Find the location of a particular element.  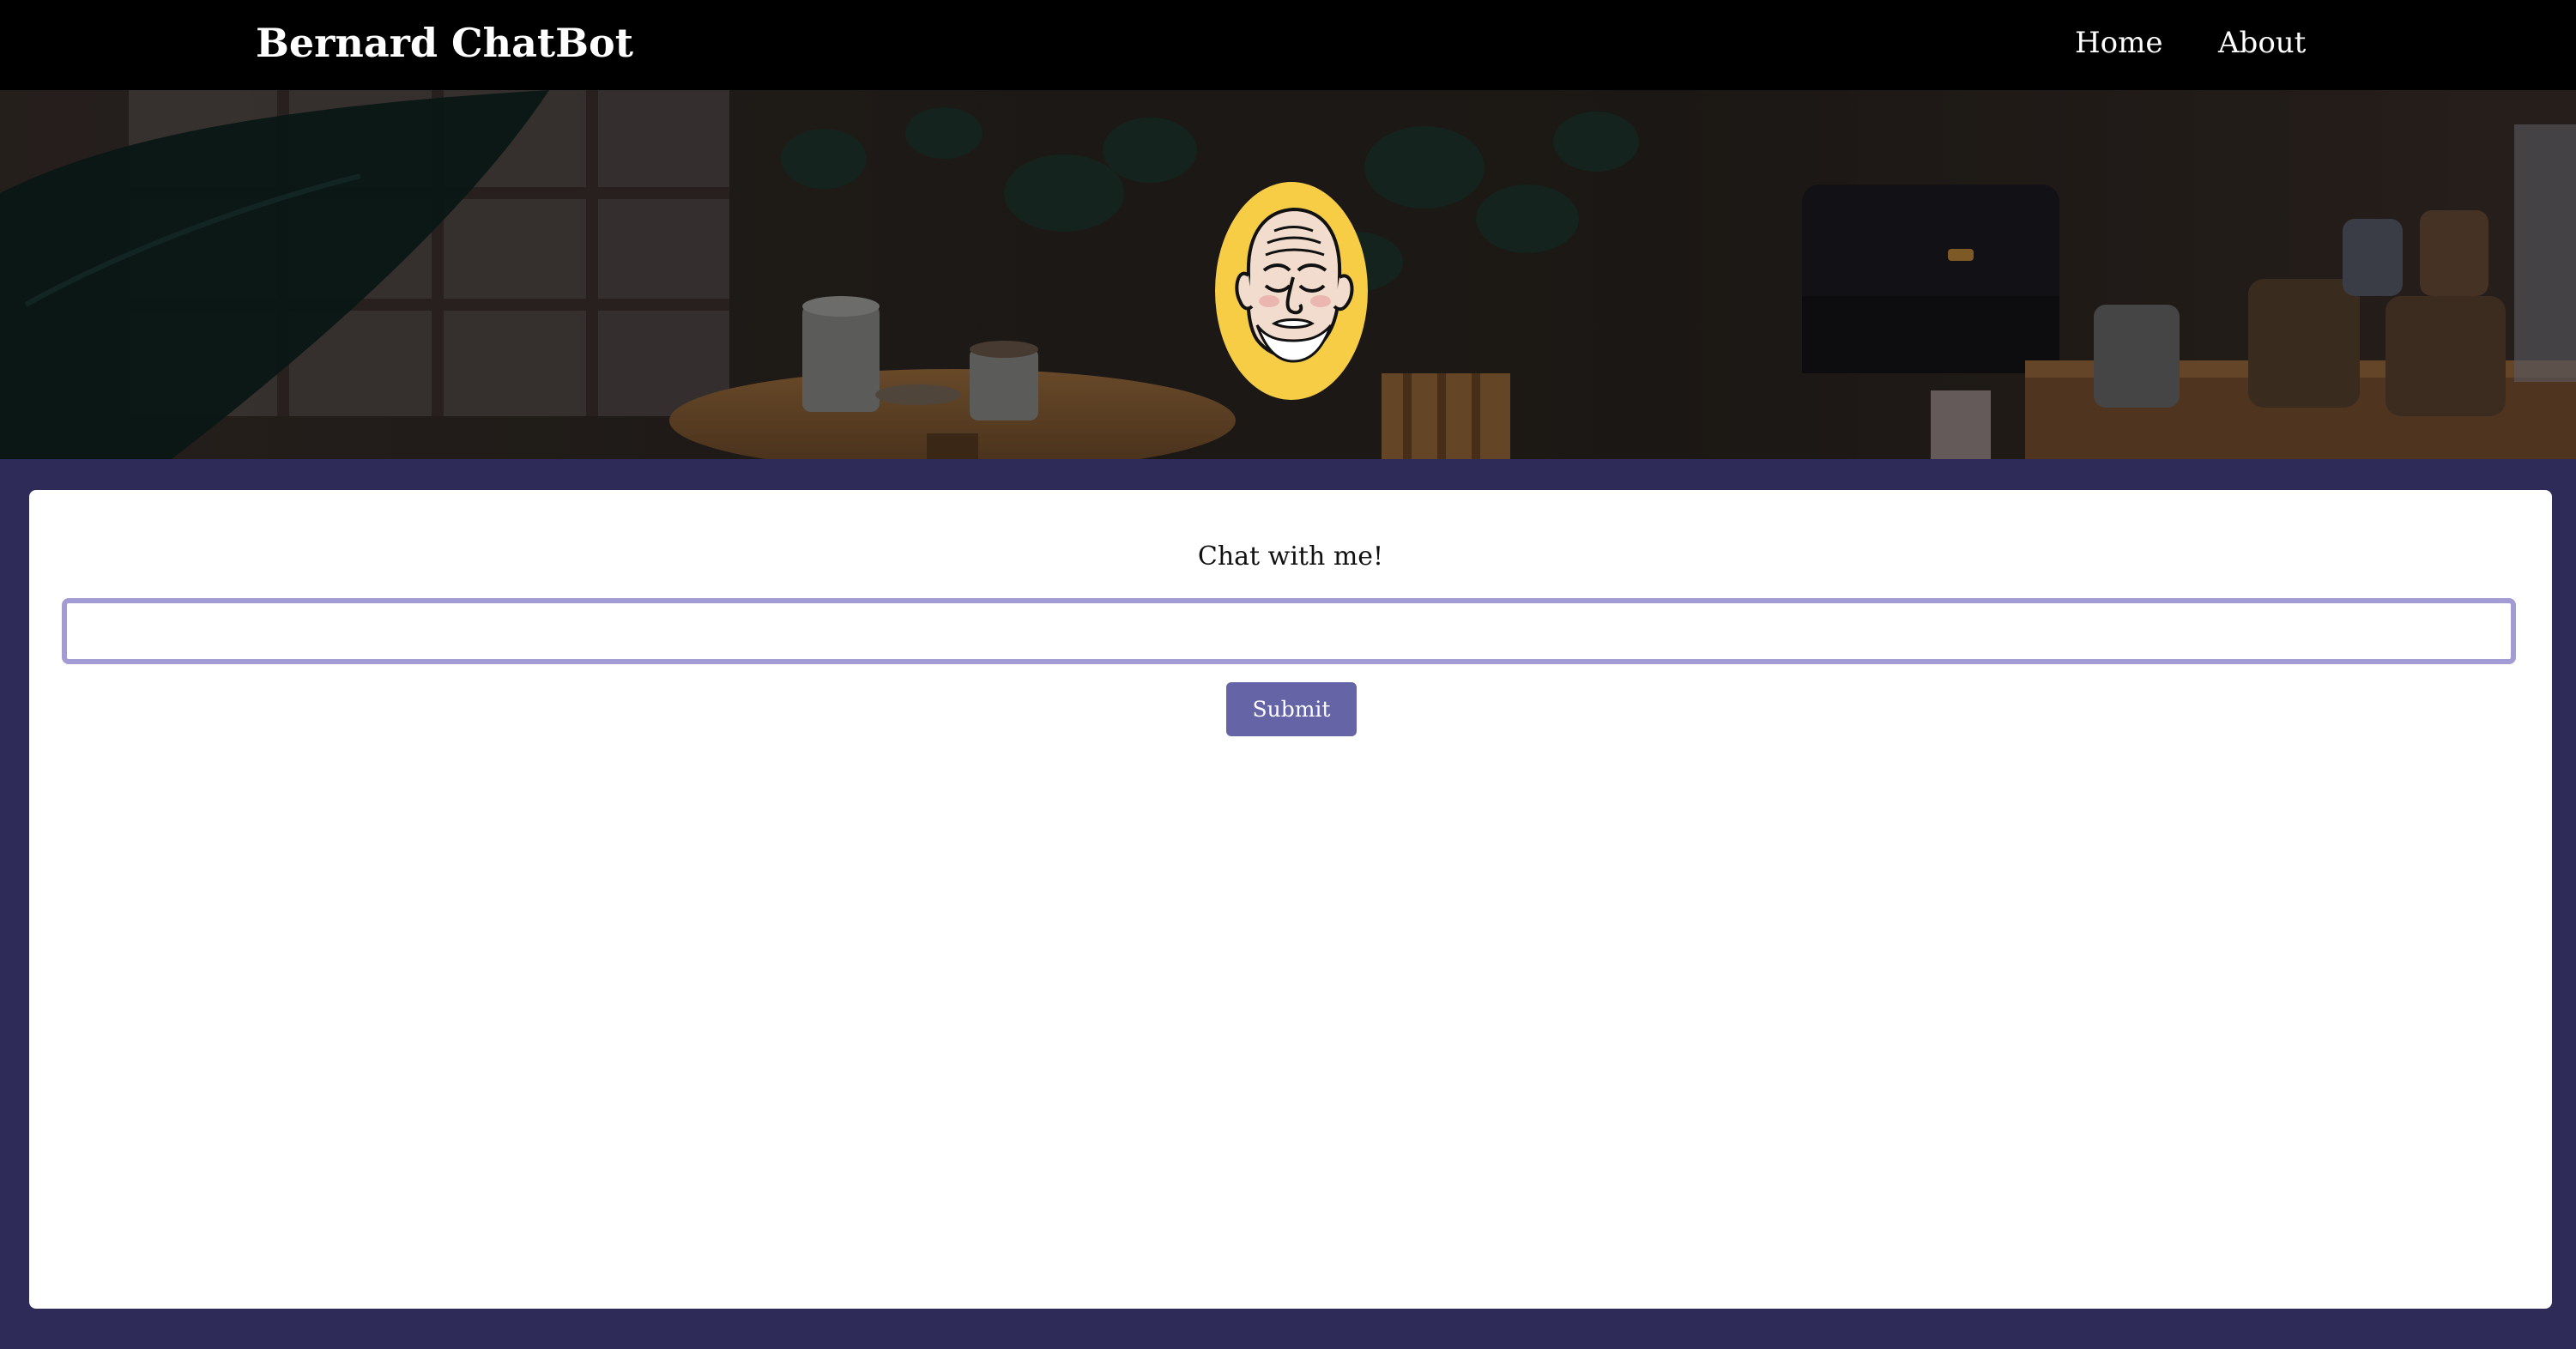

chat-prompt-label: Chat with me! is located at coordinates (1290, 556).